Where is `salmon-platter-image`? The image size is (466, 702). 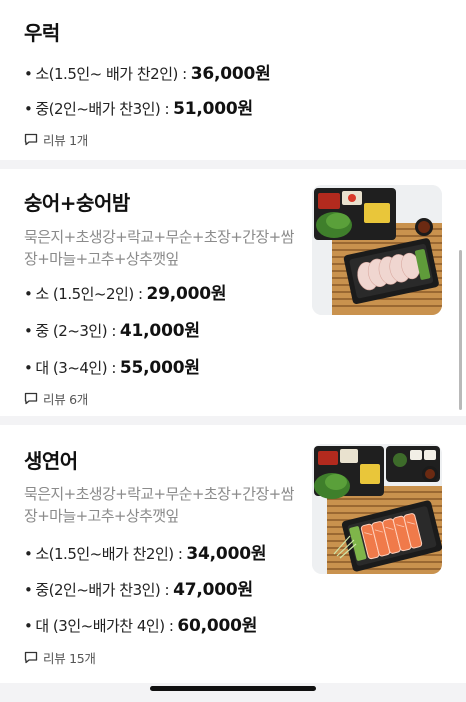 salmon-platter-image is located at coordinates (377, 509).